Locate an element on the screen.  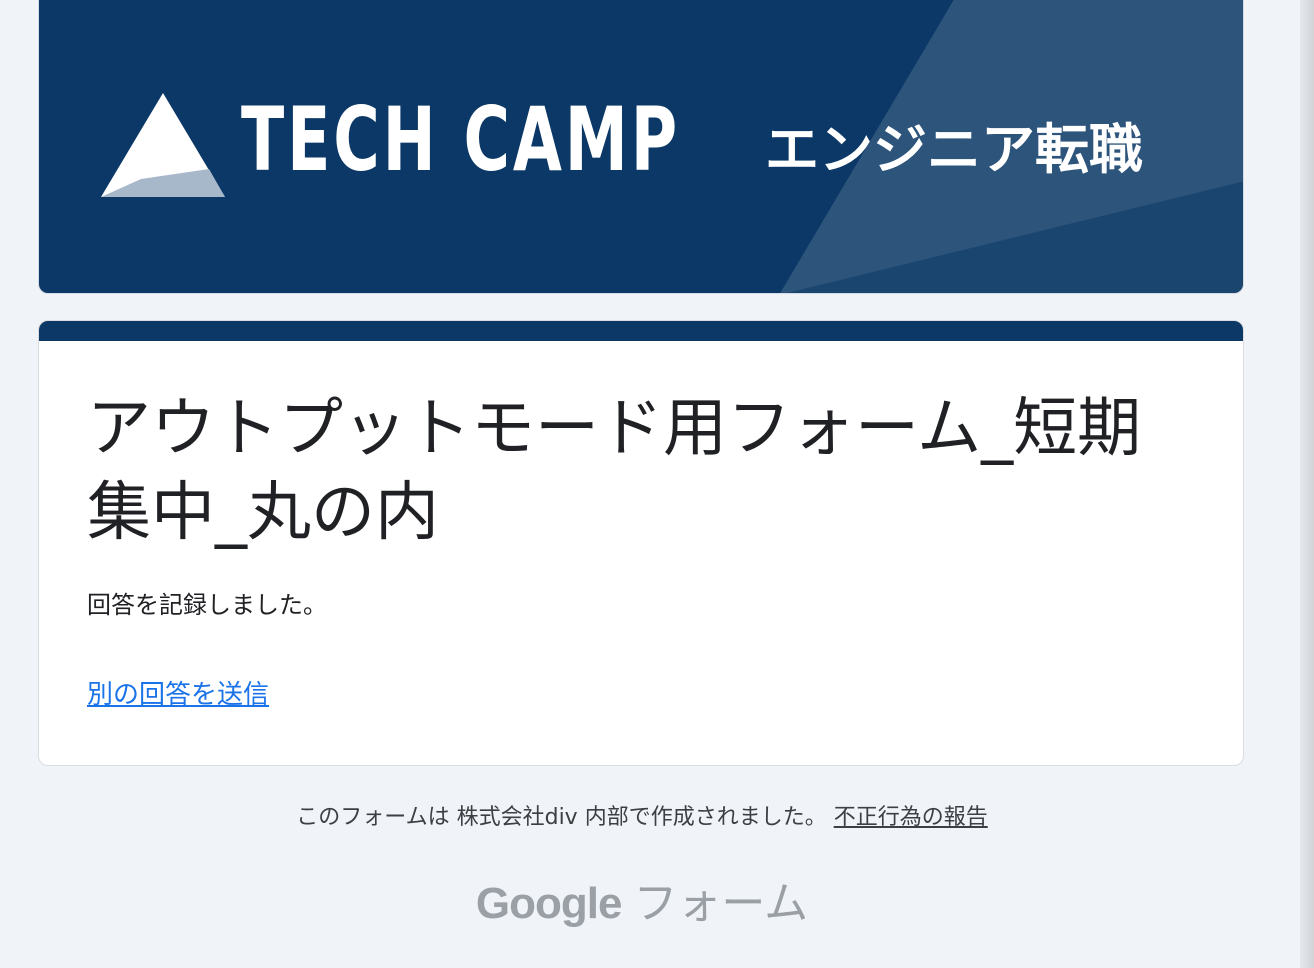
footer-notice: このフォームは 株式会社div 内部で作成されました。 不正行為の報告 is located at coordinates (642, 818).